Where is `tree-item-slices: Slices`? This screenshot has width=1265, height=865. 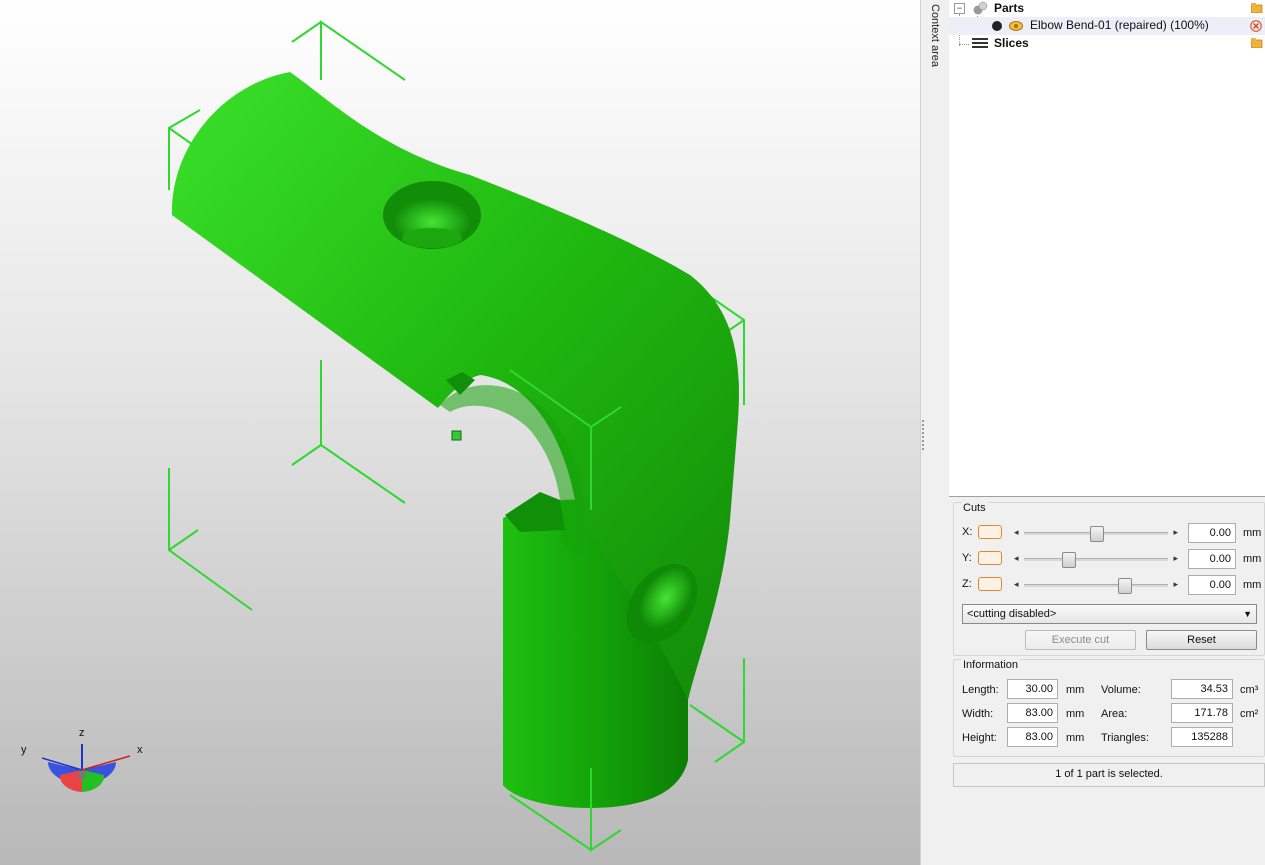 tree-item-slices: Slices is located at coordinates (1107, 44).